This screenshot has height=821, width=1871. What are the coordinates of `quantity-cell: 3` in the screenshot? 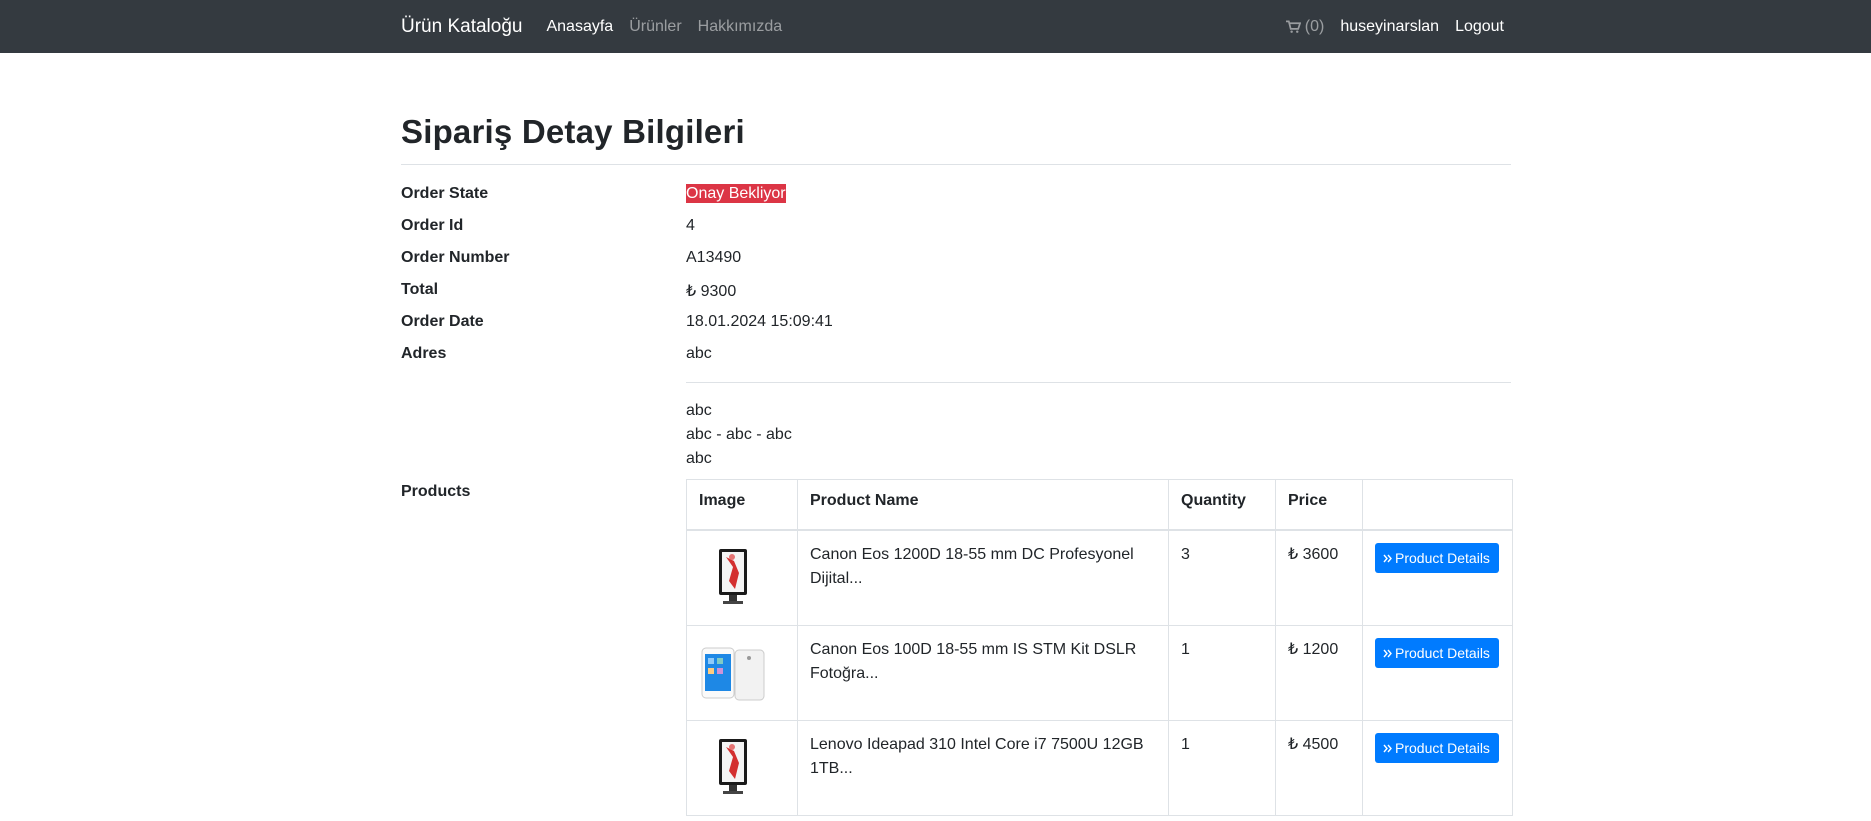 It's located at (1222, 577).